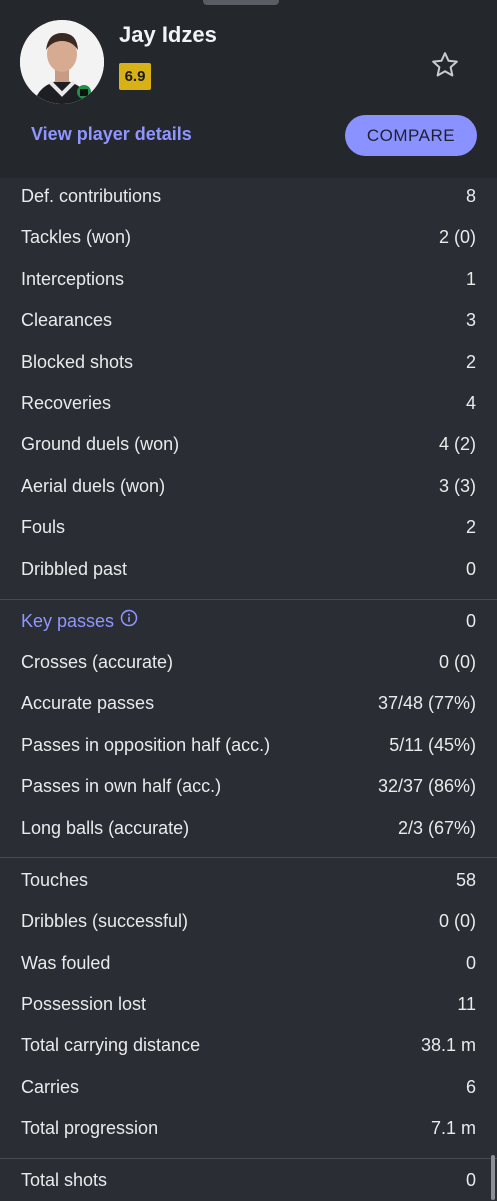  Describe the element at coordinates (68, 621) in the screenshot. I see `stat-label: Key passes` at that location.